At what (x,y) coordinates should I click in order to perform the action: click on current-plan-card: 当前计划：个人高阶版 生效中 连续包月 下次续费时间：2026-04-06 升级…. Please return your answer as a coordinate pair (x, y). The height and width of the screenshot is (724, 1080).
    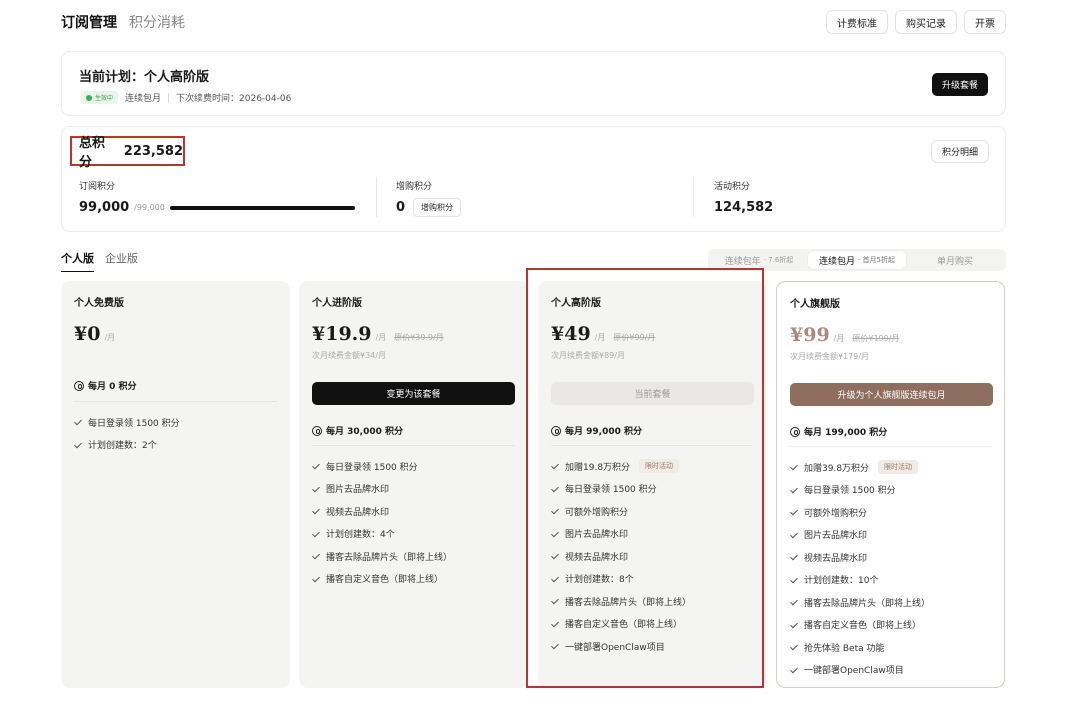
    Looking at the image, I should click on (533, 83).